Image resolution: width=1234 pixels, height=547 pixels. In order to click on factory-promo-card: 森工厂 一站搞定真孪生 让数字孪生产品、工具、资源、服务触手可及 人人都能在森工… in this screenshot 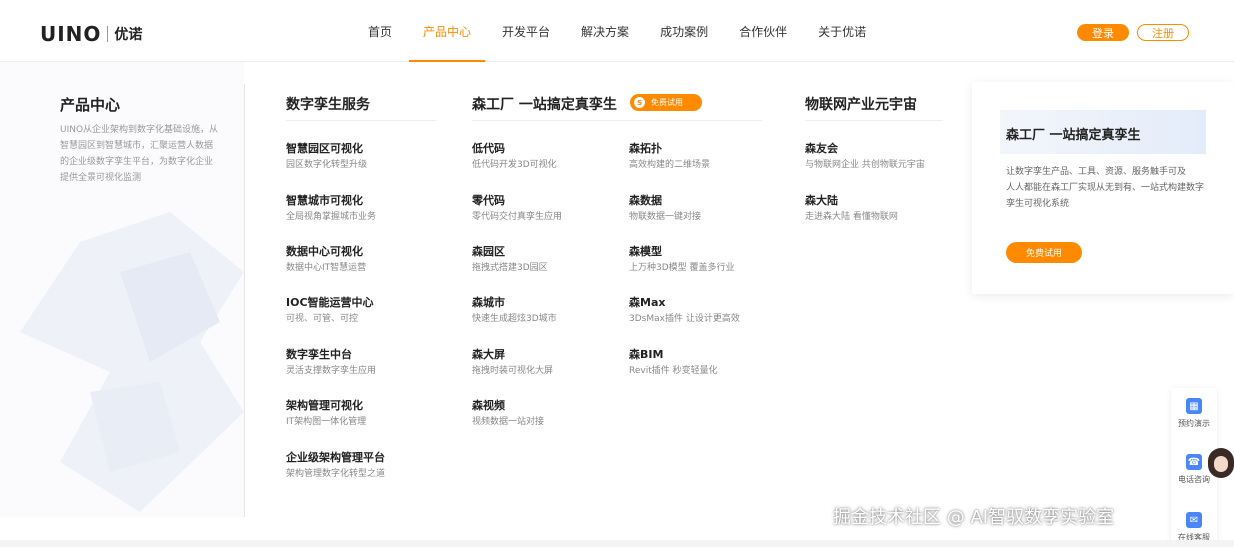, I will do `click(1103, 188)`.